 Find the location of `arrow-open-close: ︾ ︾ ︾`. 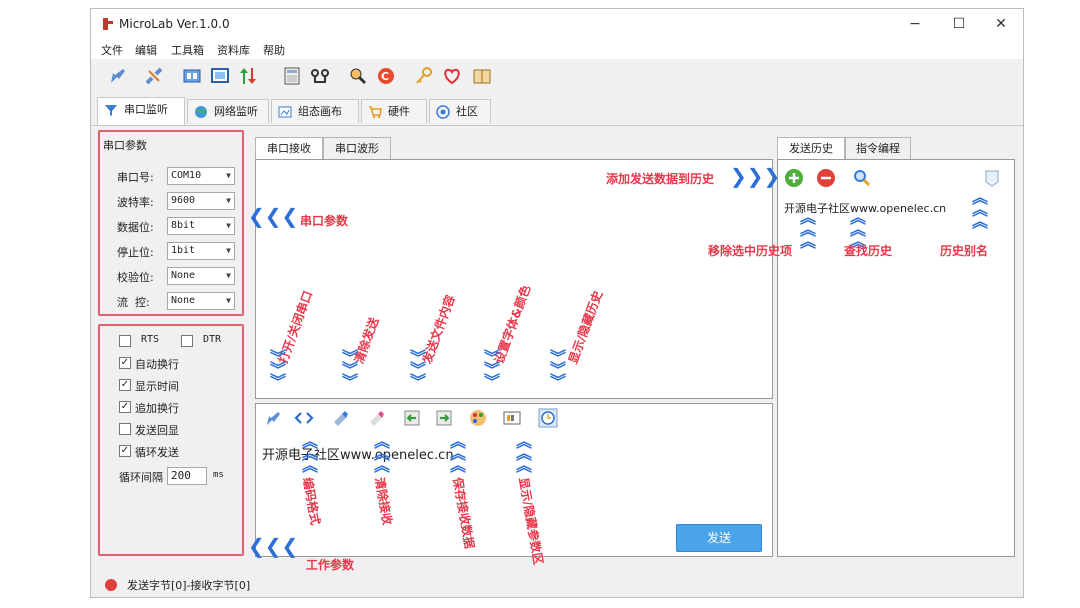

arrow-open-close: ︾ ︾ ︾ is located at coordinates (277, 369).